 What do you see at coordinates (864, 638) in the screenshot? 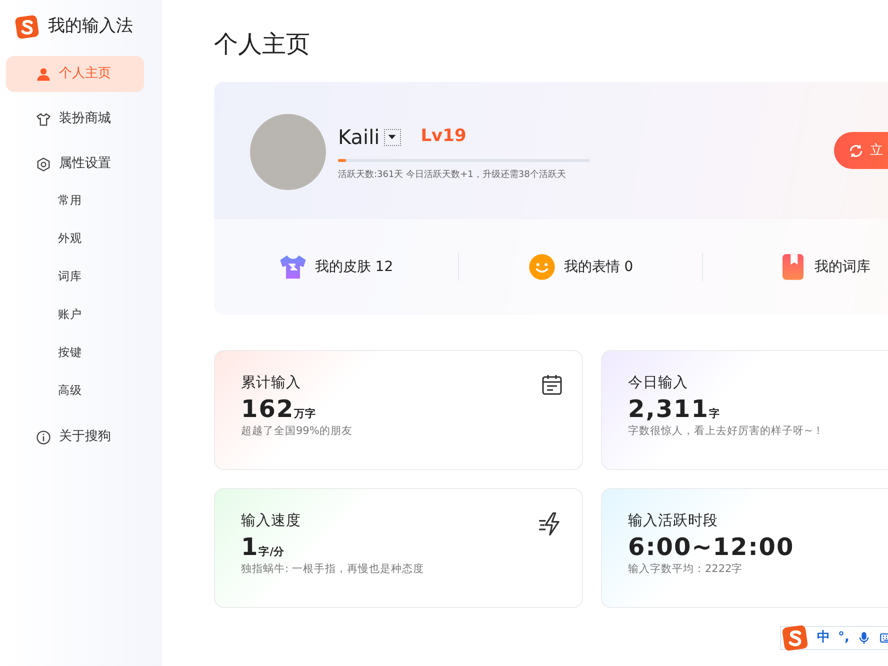
I see `microphone-icon` at bounding box center [864, 638].